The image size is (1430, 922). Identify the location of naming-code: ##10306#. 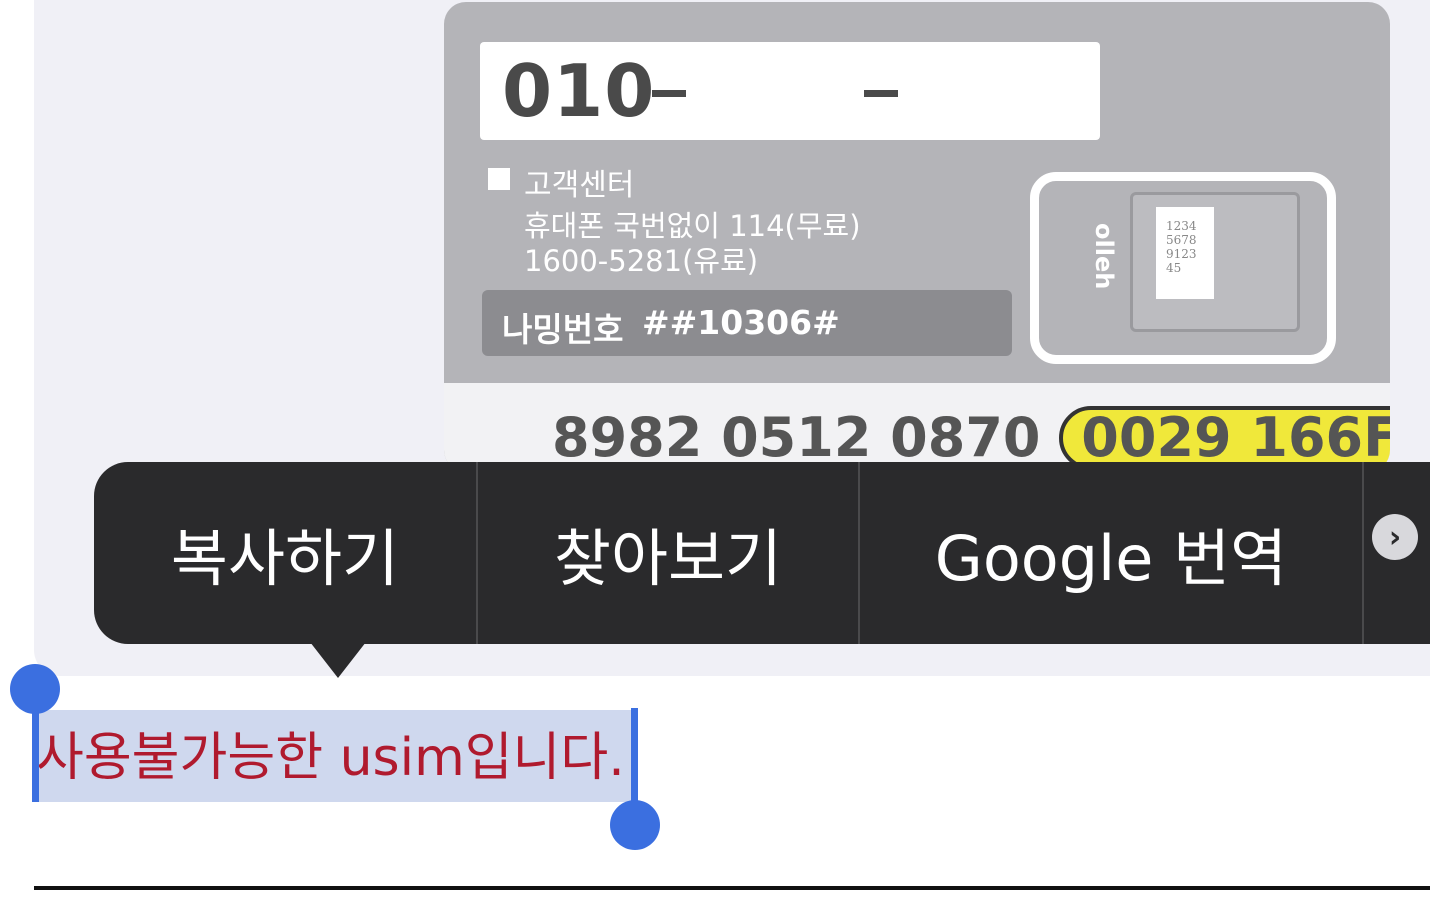
(741, 322).